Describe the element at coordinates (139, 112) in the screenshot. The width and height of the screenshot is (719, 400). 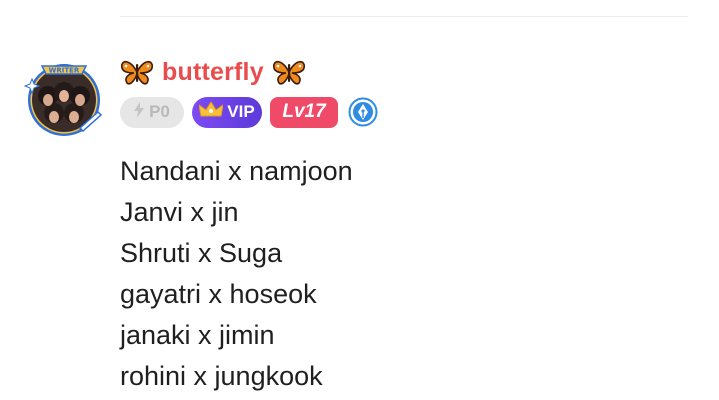
I see `lightning-icon` at that location.